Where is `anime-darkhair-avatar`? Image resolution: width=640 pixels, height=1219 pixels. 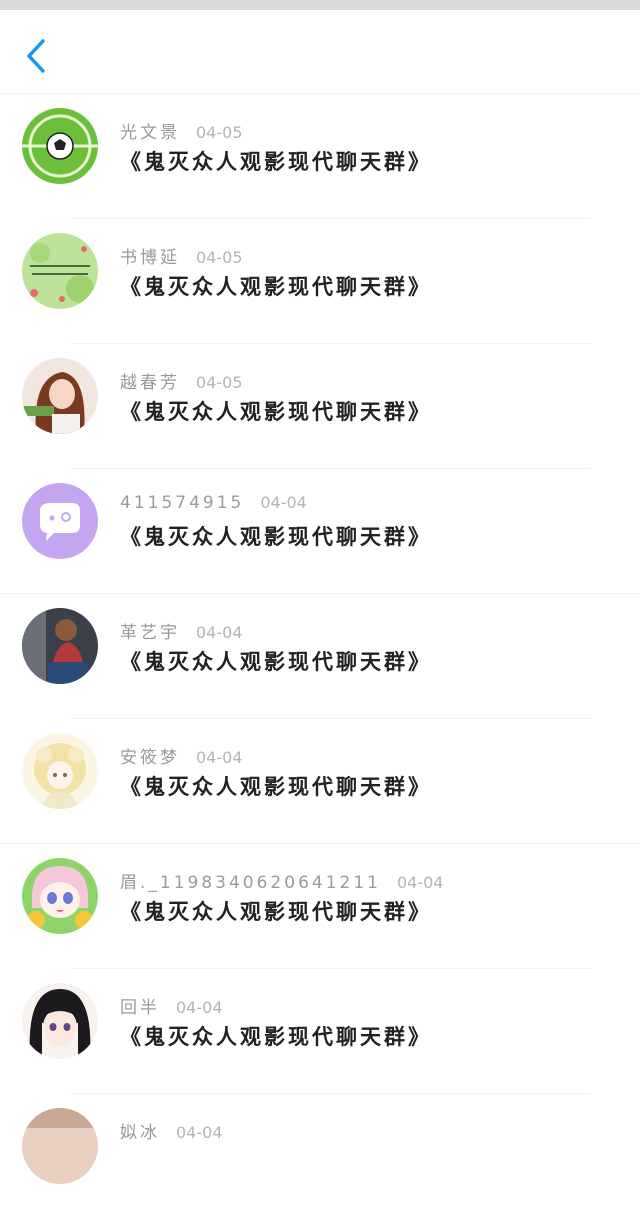 anime-darkhair-avatar is located at coordinates (60, 1021).